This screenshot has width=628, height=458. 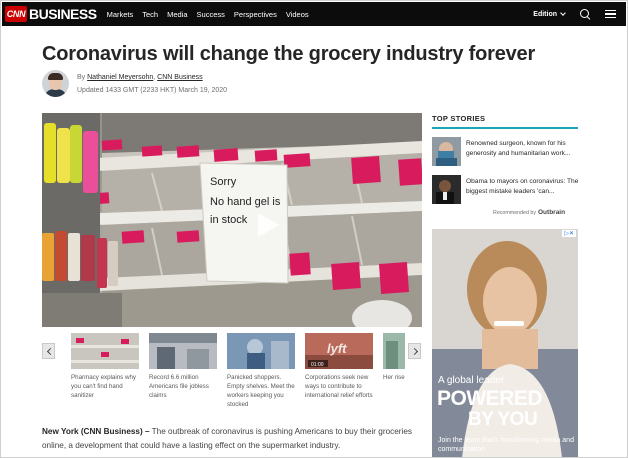 What do you see at coordinates (48, 351) in the screenshot?
I see `carousel-prev-button` at bounding box center [48, 351].